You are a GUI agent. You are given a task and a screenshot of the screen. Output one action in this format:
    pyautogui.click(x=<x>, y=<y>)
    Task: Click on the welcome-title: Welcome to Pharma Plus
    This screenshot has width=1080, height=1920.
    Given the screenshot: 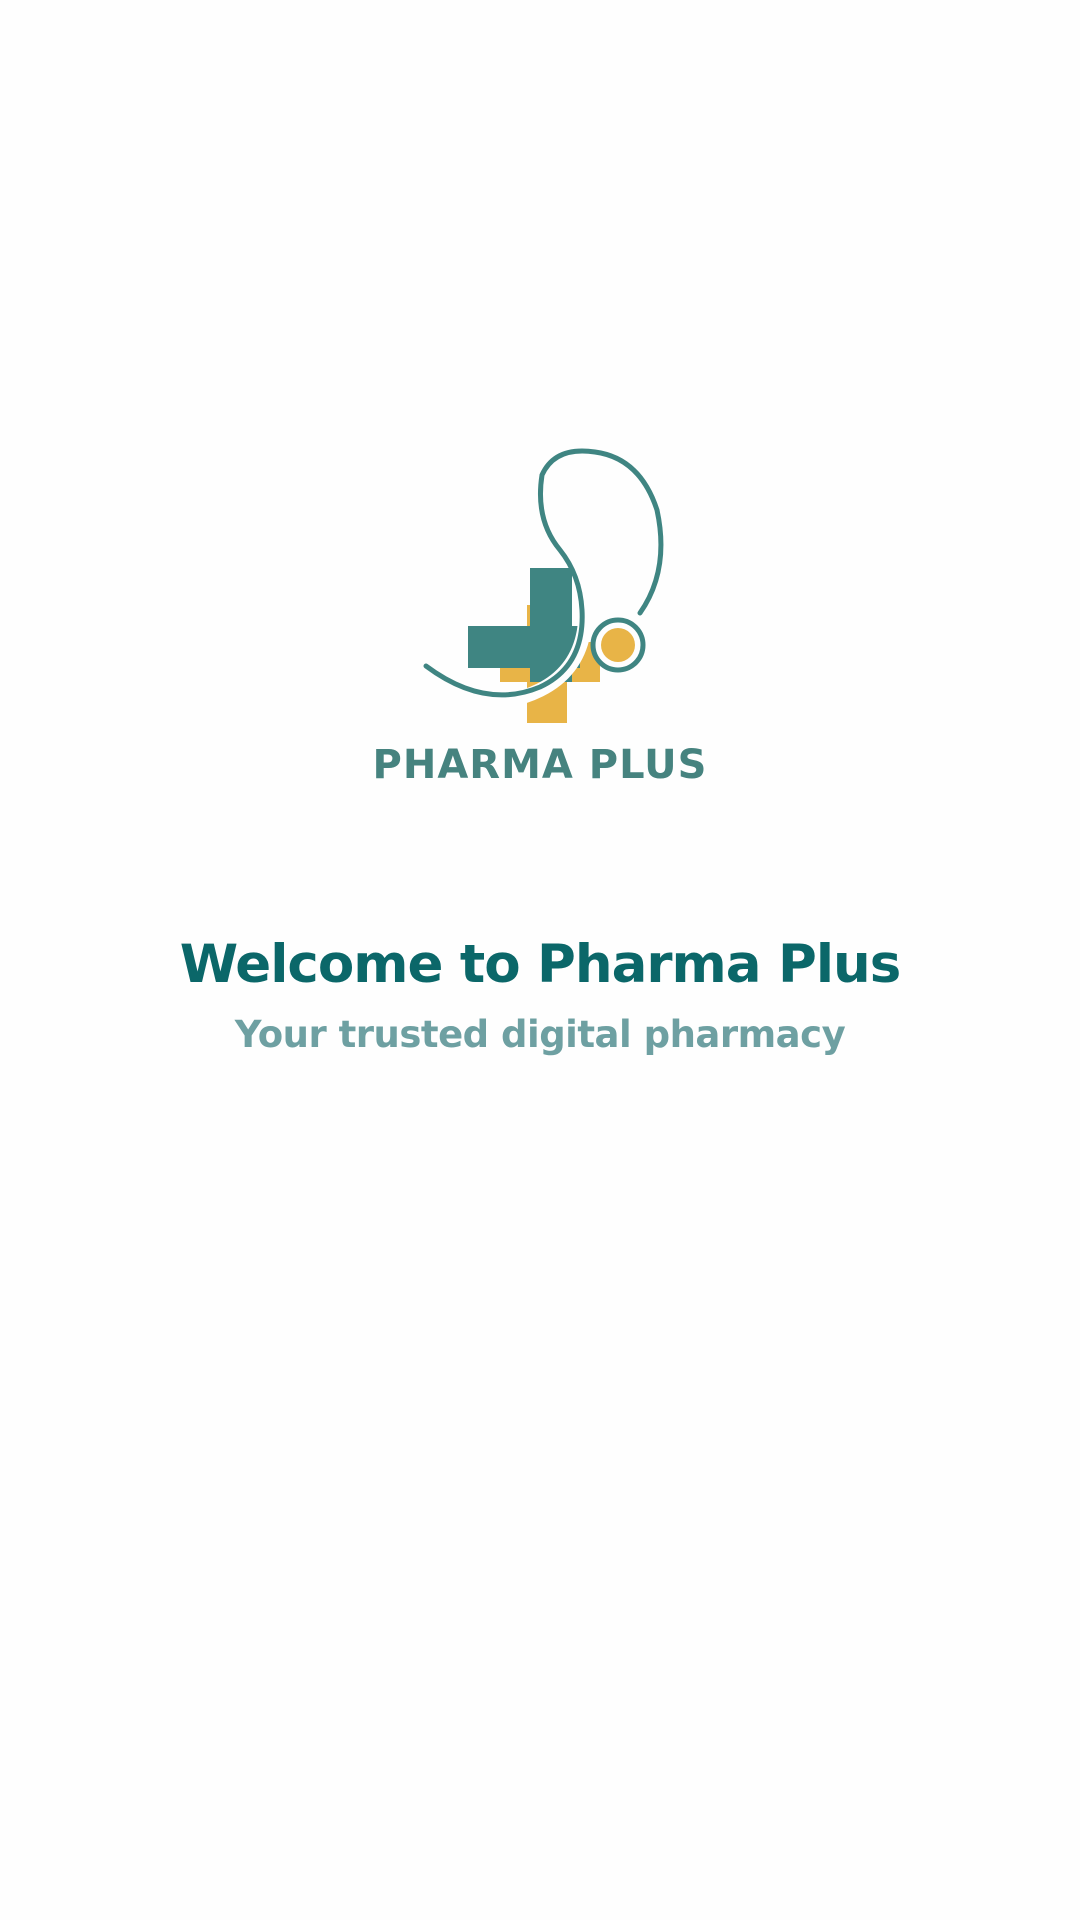 What is the action you would take?
    pyautogui.click(x=540, y=964)
    